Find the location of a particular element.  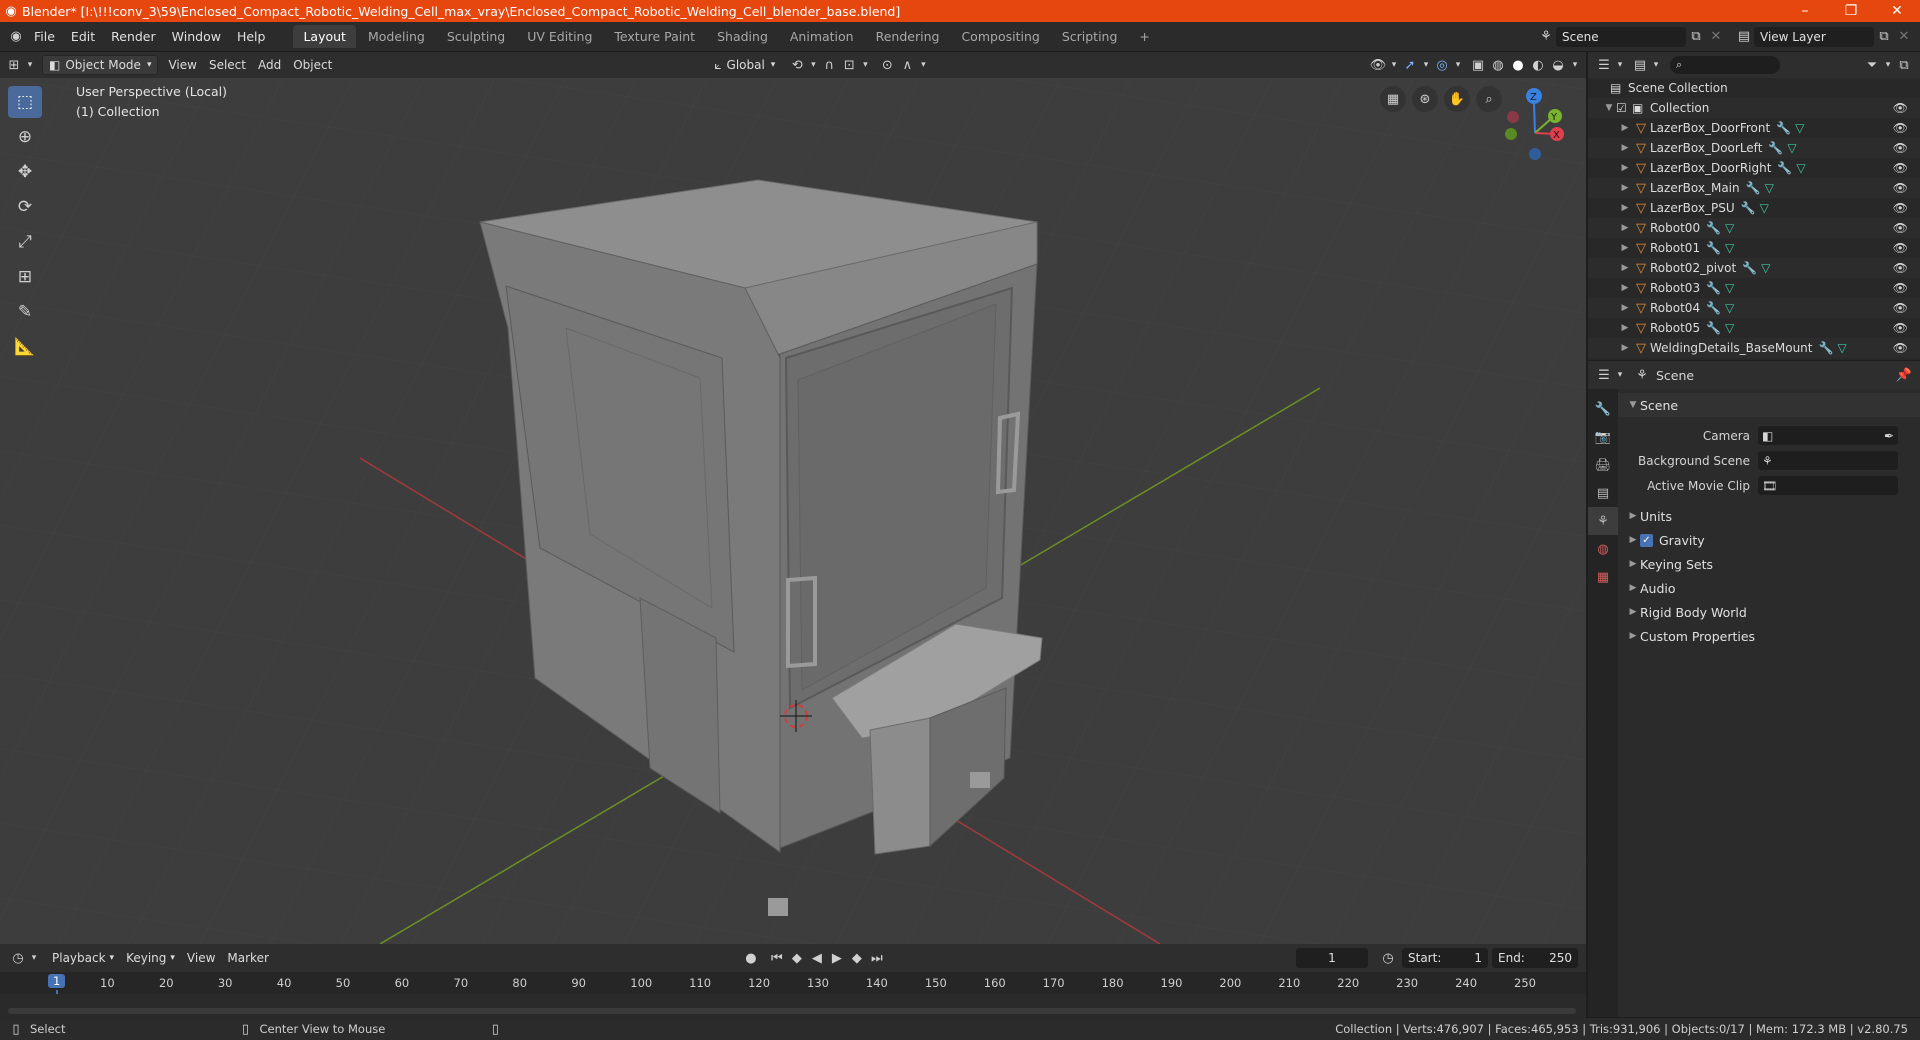

texture-tab-icon: ▦ is located at coordinates (1603, 577).